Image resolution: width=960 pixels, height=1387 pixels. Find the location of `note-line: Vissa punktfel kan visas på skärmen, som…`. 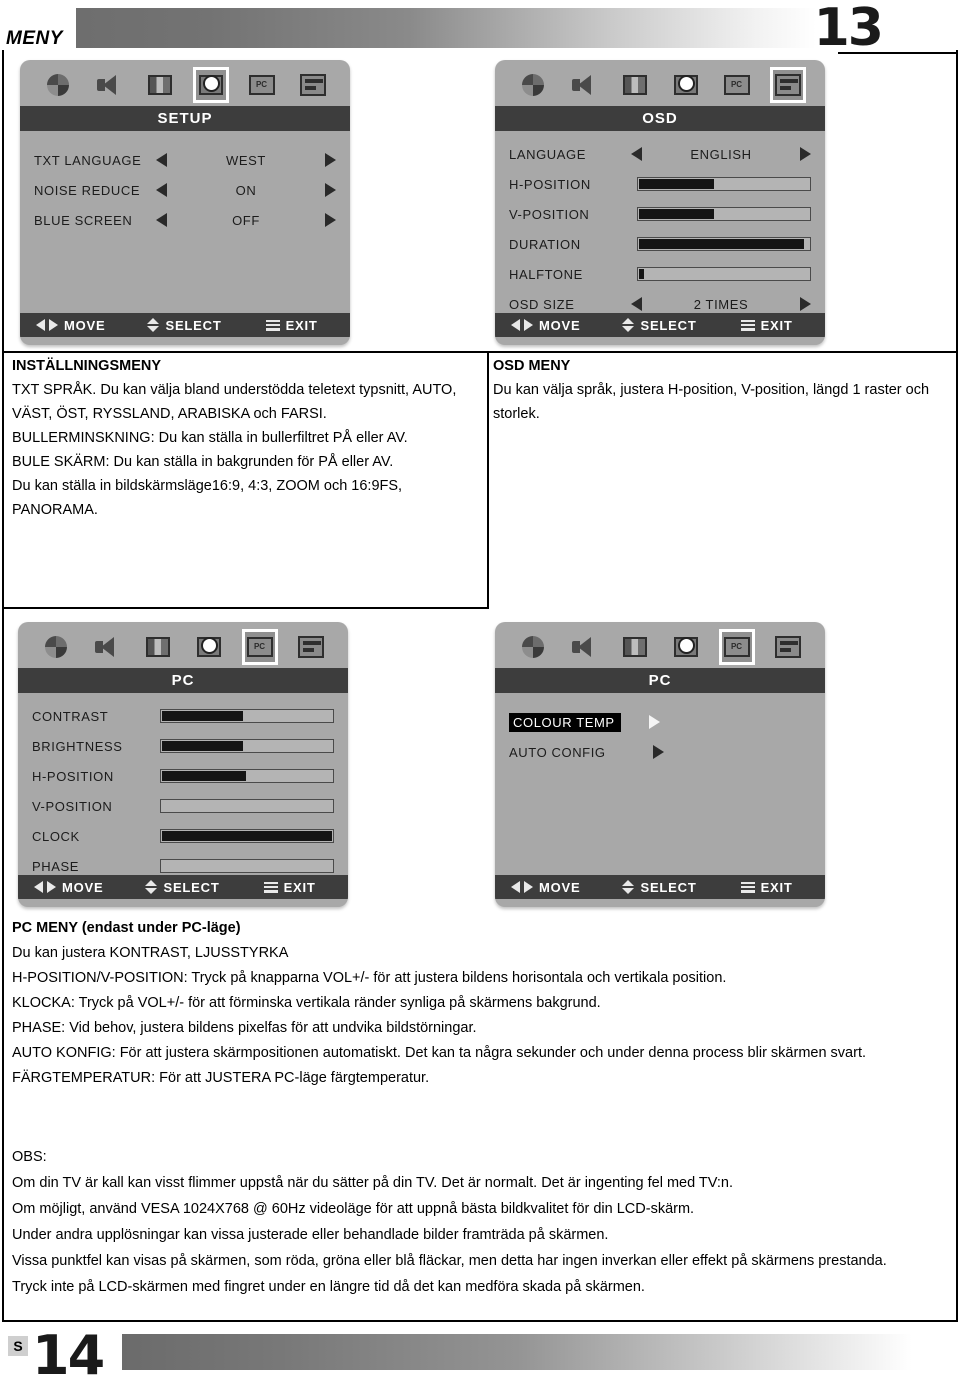

note-line: Vissa punktfel kan visas på skärmen, som… is located at coordinates (449, 1261).